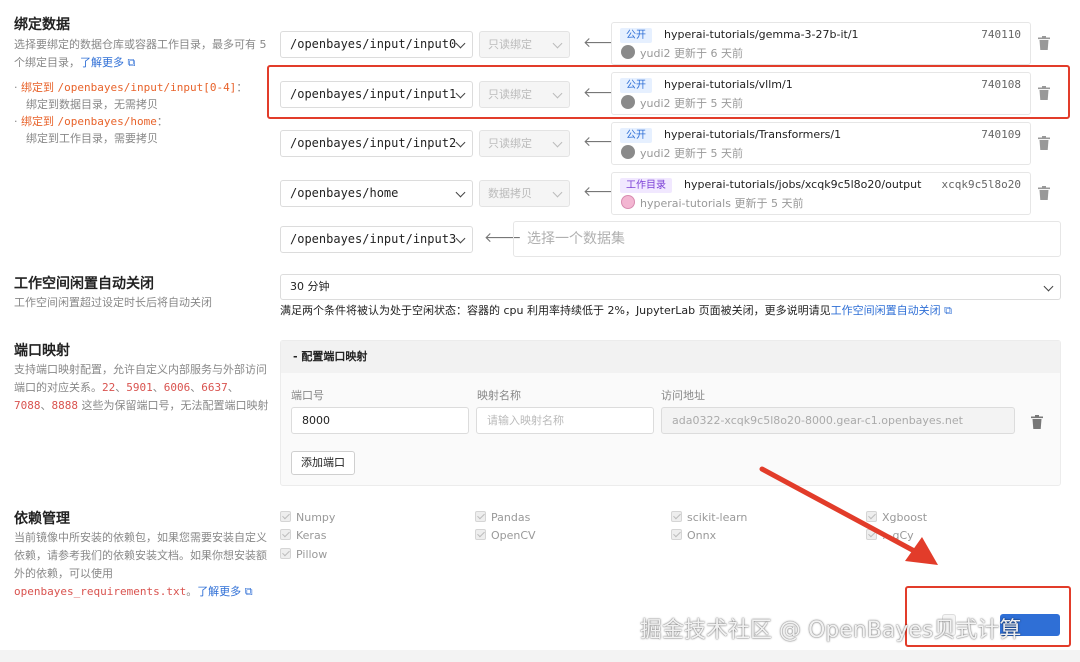  I want to click on bullet-note: 绑定到工作目录，需要拷贝, so click(92, 138).